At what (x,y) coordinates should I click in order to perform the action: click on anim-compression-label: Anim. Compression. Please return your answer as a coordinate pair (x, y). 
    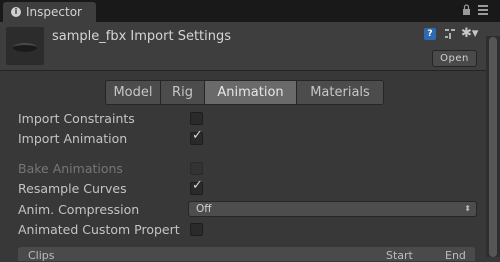
    Looking at the image, I should click on (79, 209).